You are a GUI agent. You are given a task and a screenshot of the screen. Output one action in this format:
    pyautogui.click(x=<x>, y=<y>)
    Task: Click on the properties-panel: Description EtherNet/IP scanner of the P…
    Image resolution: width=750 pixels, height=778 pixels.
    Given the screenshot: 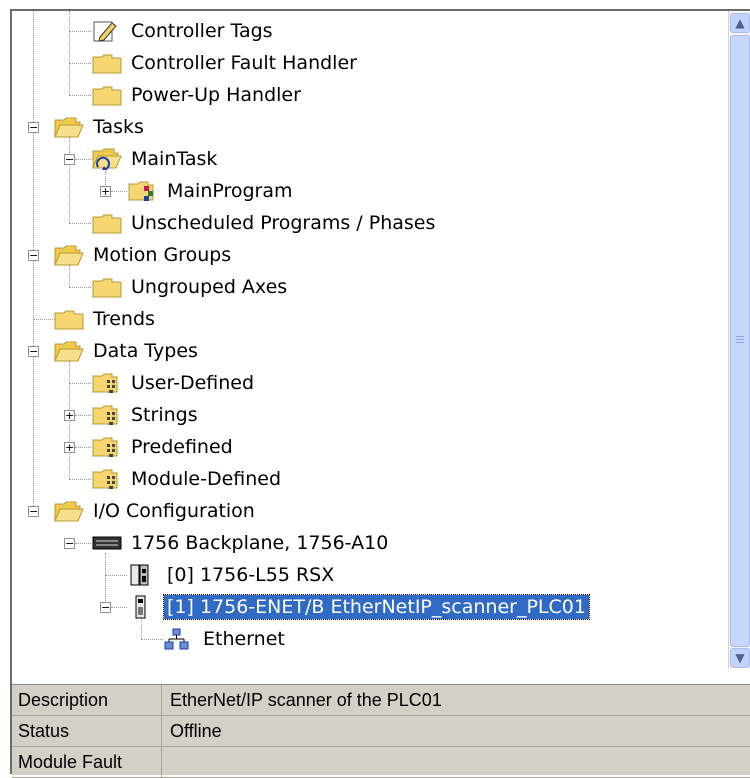 What is the action you would take?
    pyautogui.click(x=381, y=731)
    